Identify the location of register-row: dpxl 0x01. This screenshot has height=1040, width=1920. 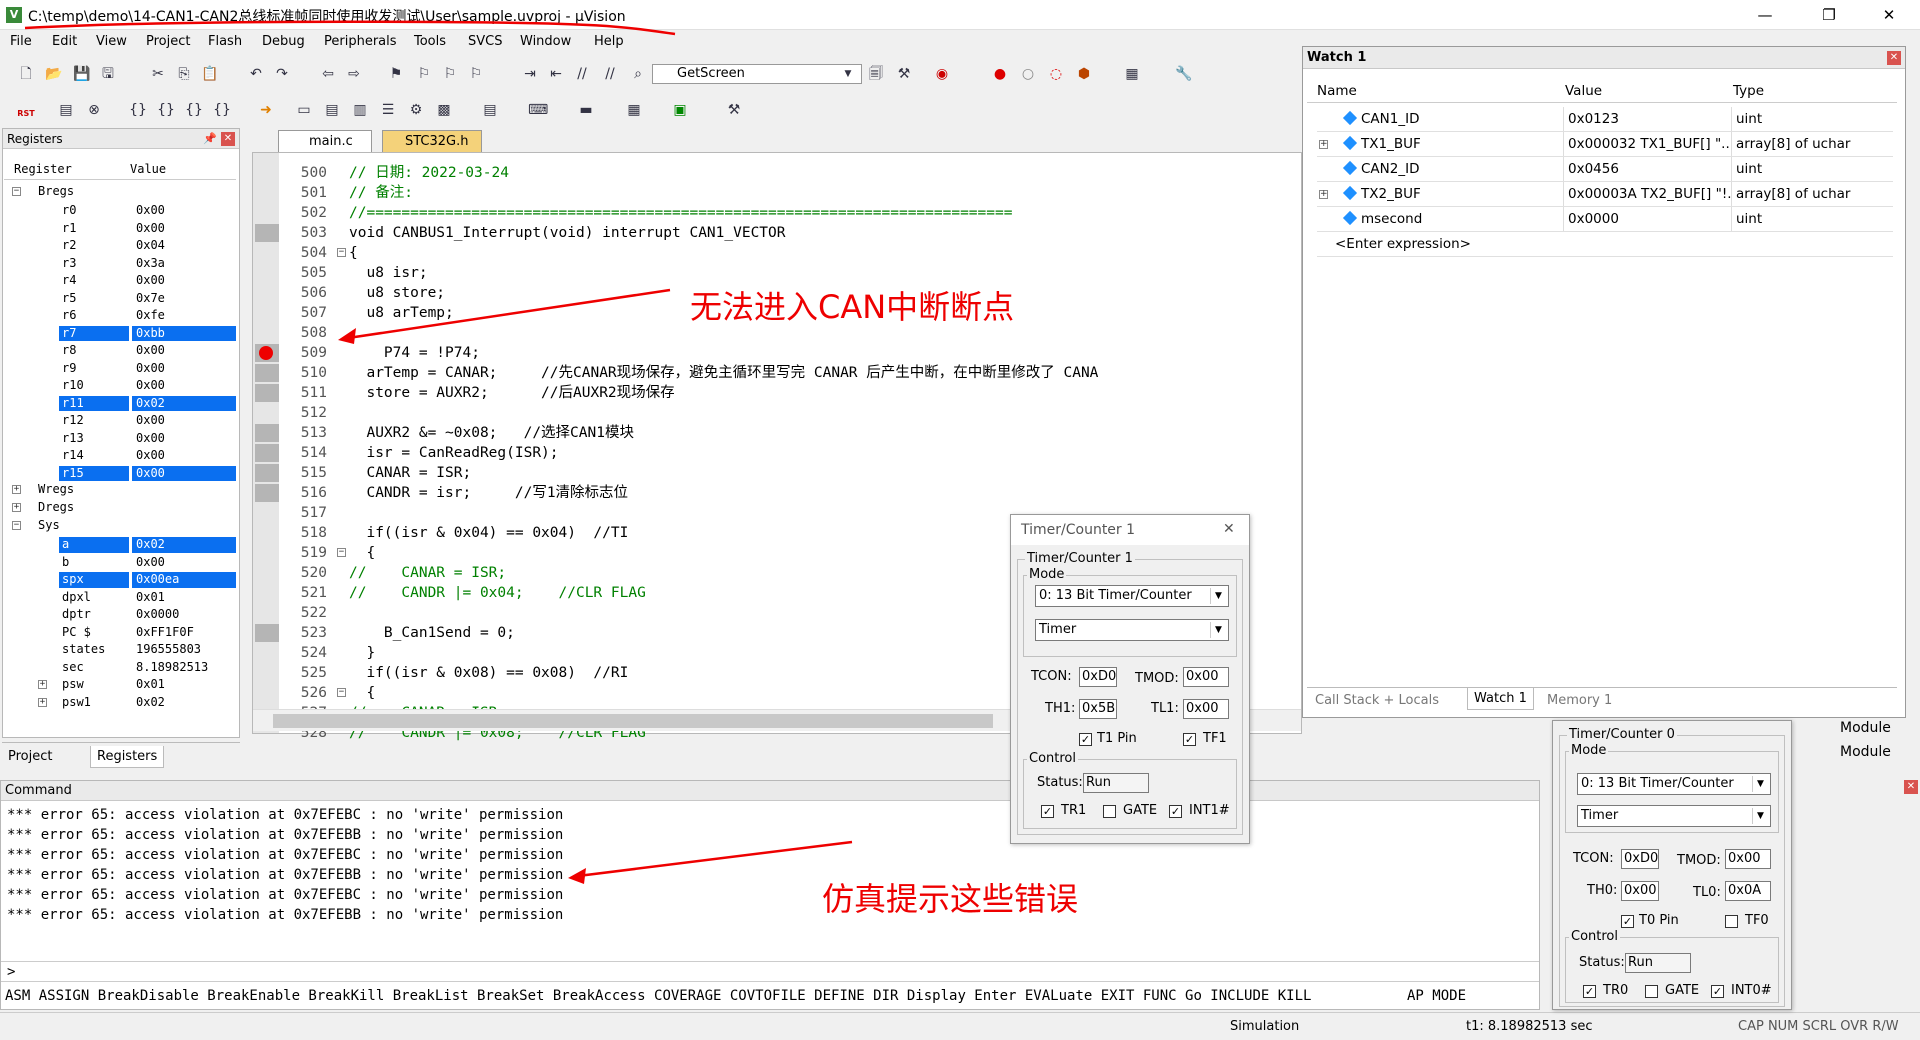
(120, 598).